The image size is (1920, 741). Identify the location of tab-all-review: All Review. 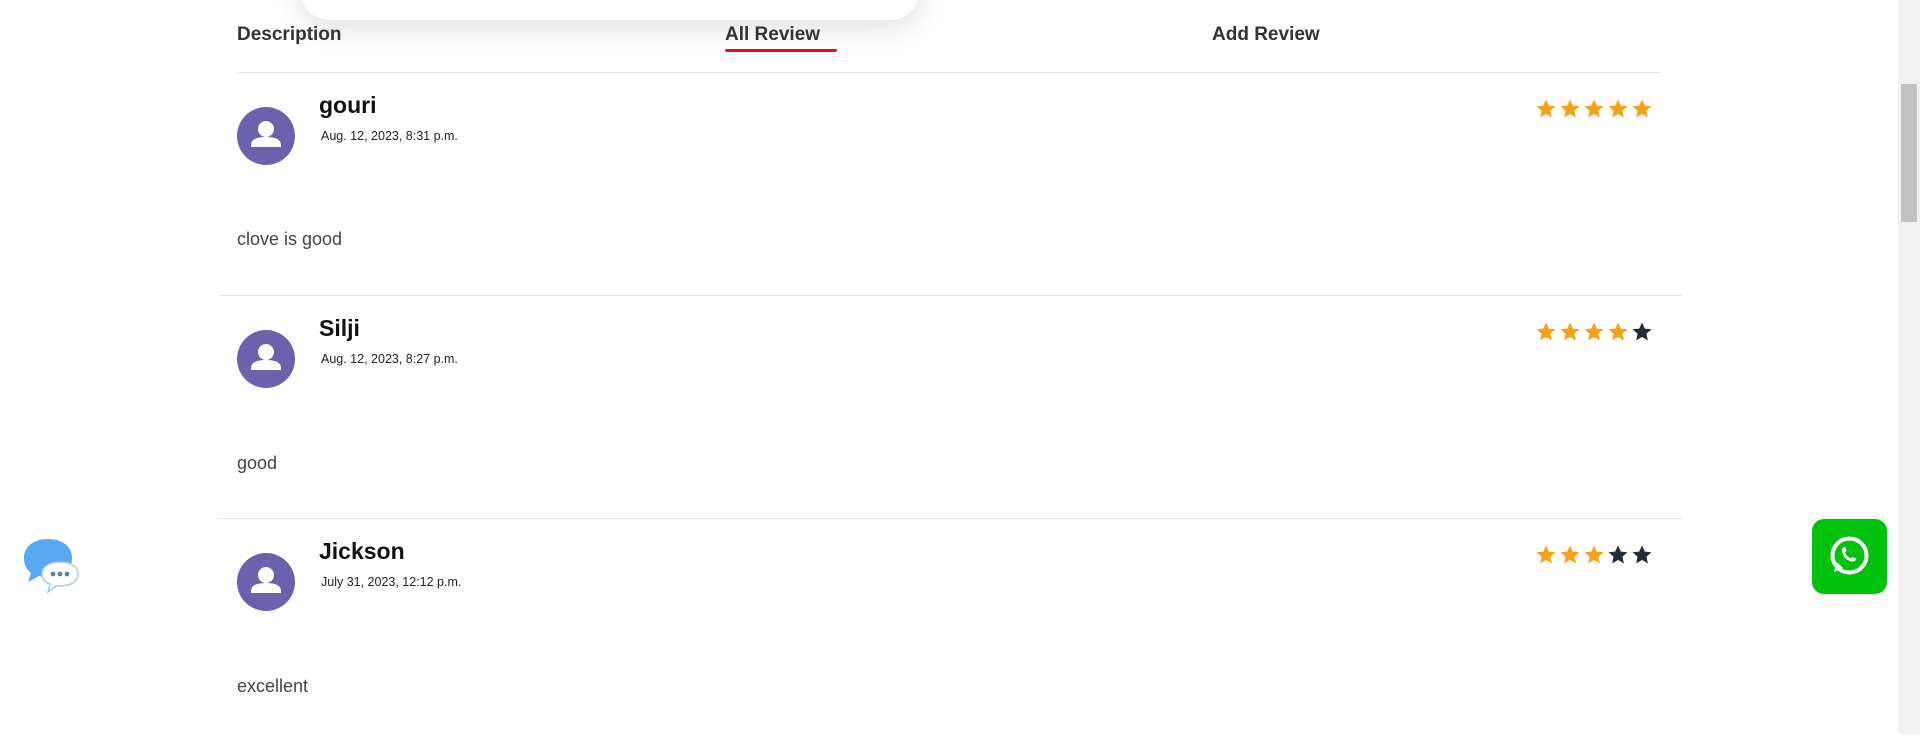
(772, 35).